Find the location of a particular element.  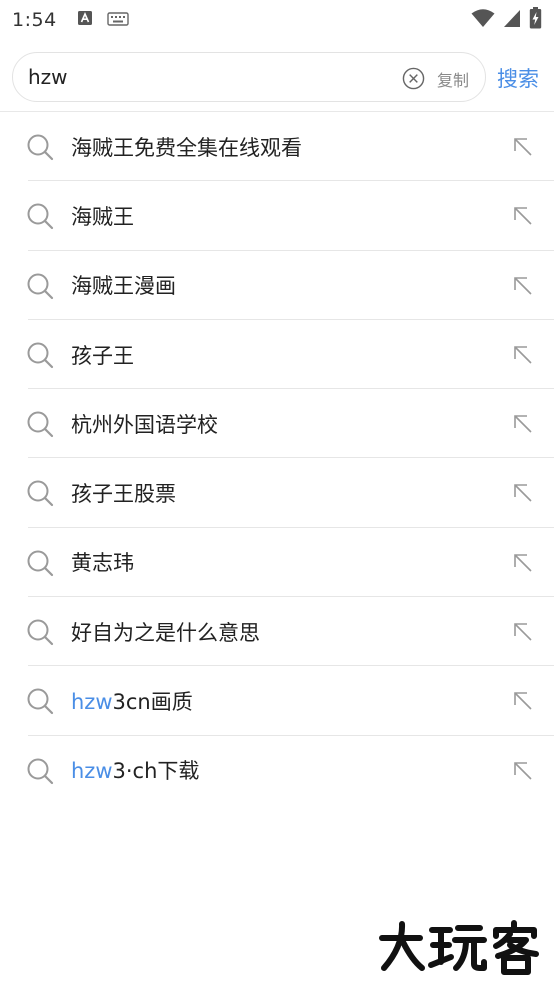

clear-input-button is located at coordinates (413, 78).